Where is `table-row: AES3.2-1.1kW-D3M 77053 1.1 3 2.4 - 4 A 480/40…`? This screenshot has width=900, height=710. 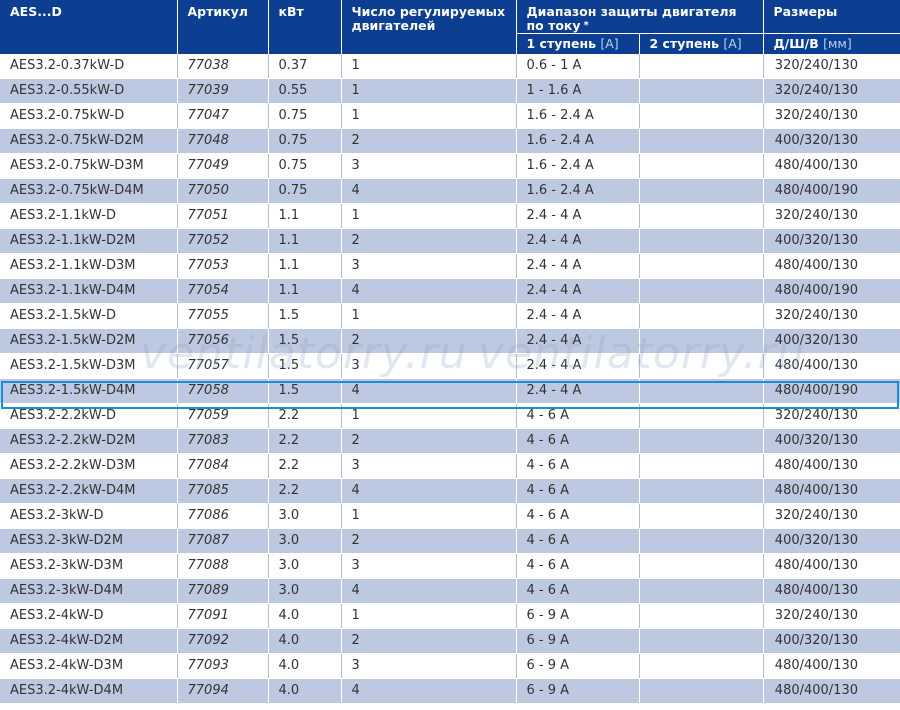
table-row: AES3.2-1.1kW-D3M 77053 1.1 3 2.4 - 4 A 480/40… is located at coordinates (450, 266).